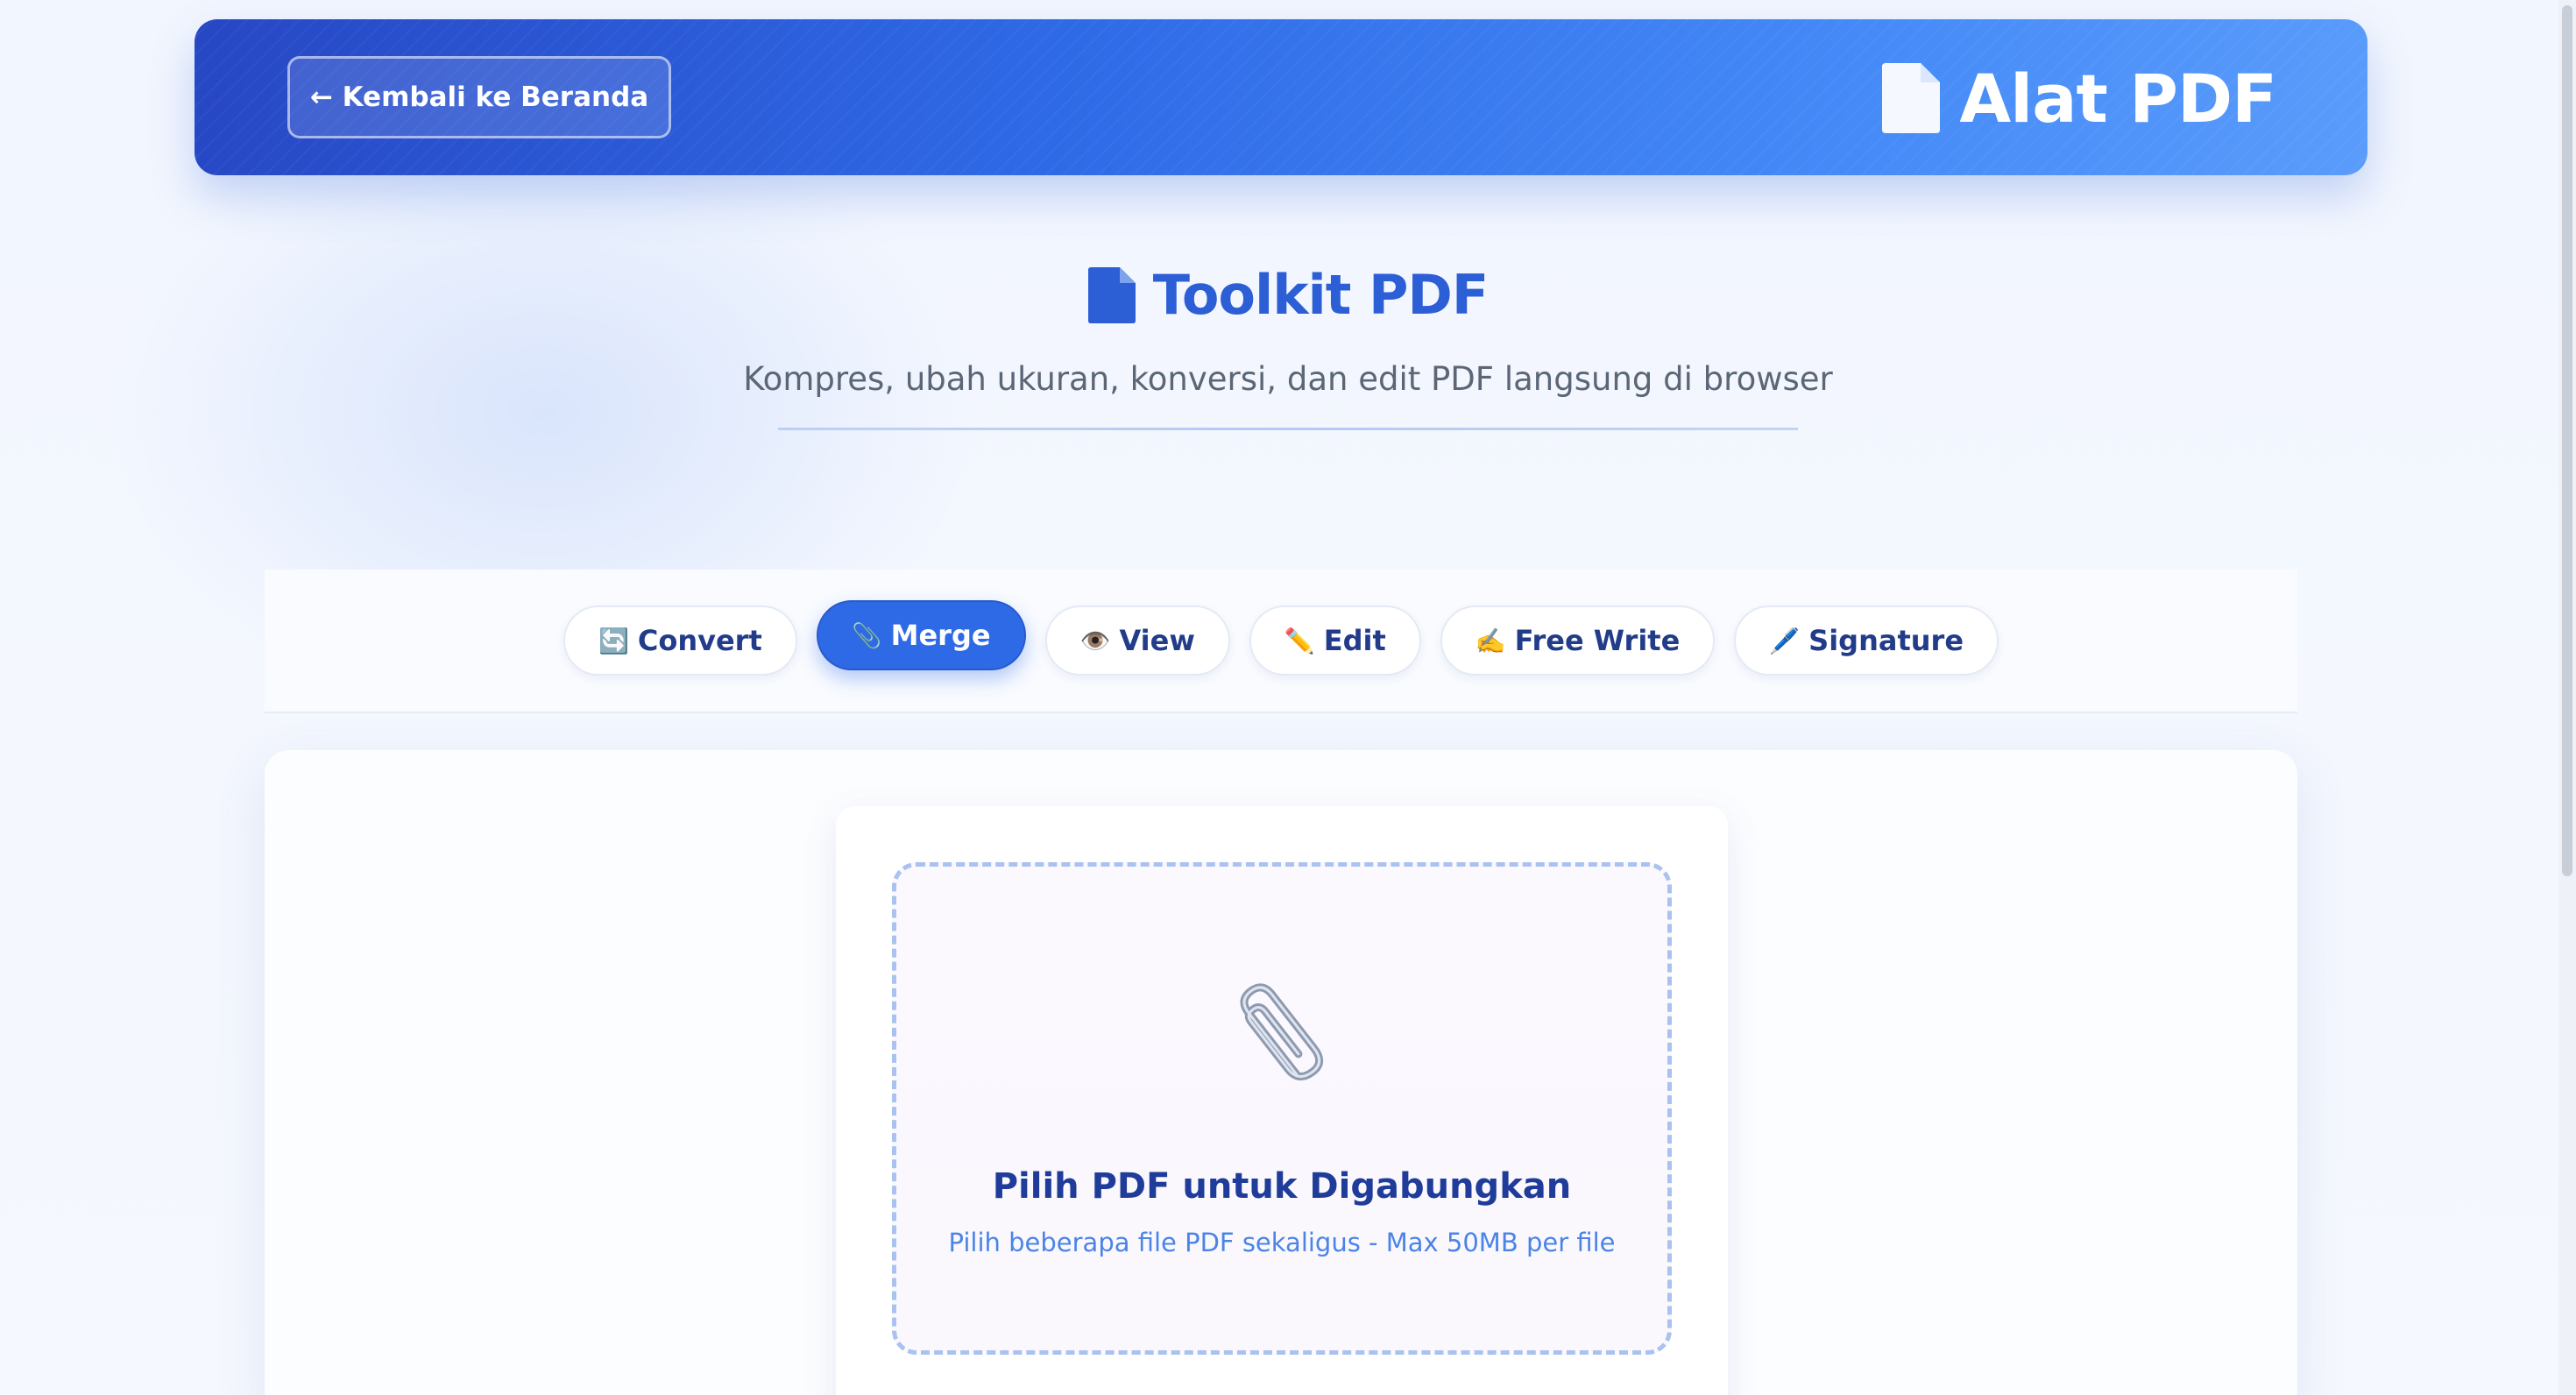 This screenshot has width=2576, height=1395. Describe the element at coordinates (2567, 440) in the screenshot. I see `scrollbar-thumb` at that location.